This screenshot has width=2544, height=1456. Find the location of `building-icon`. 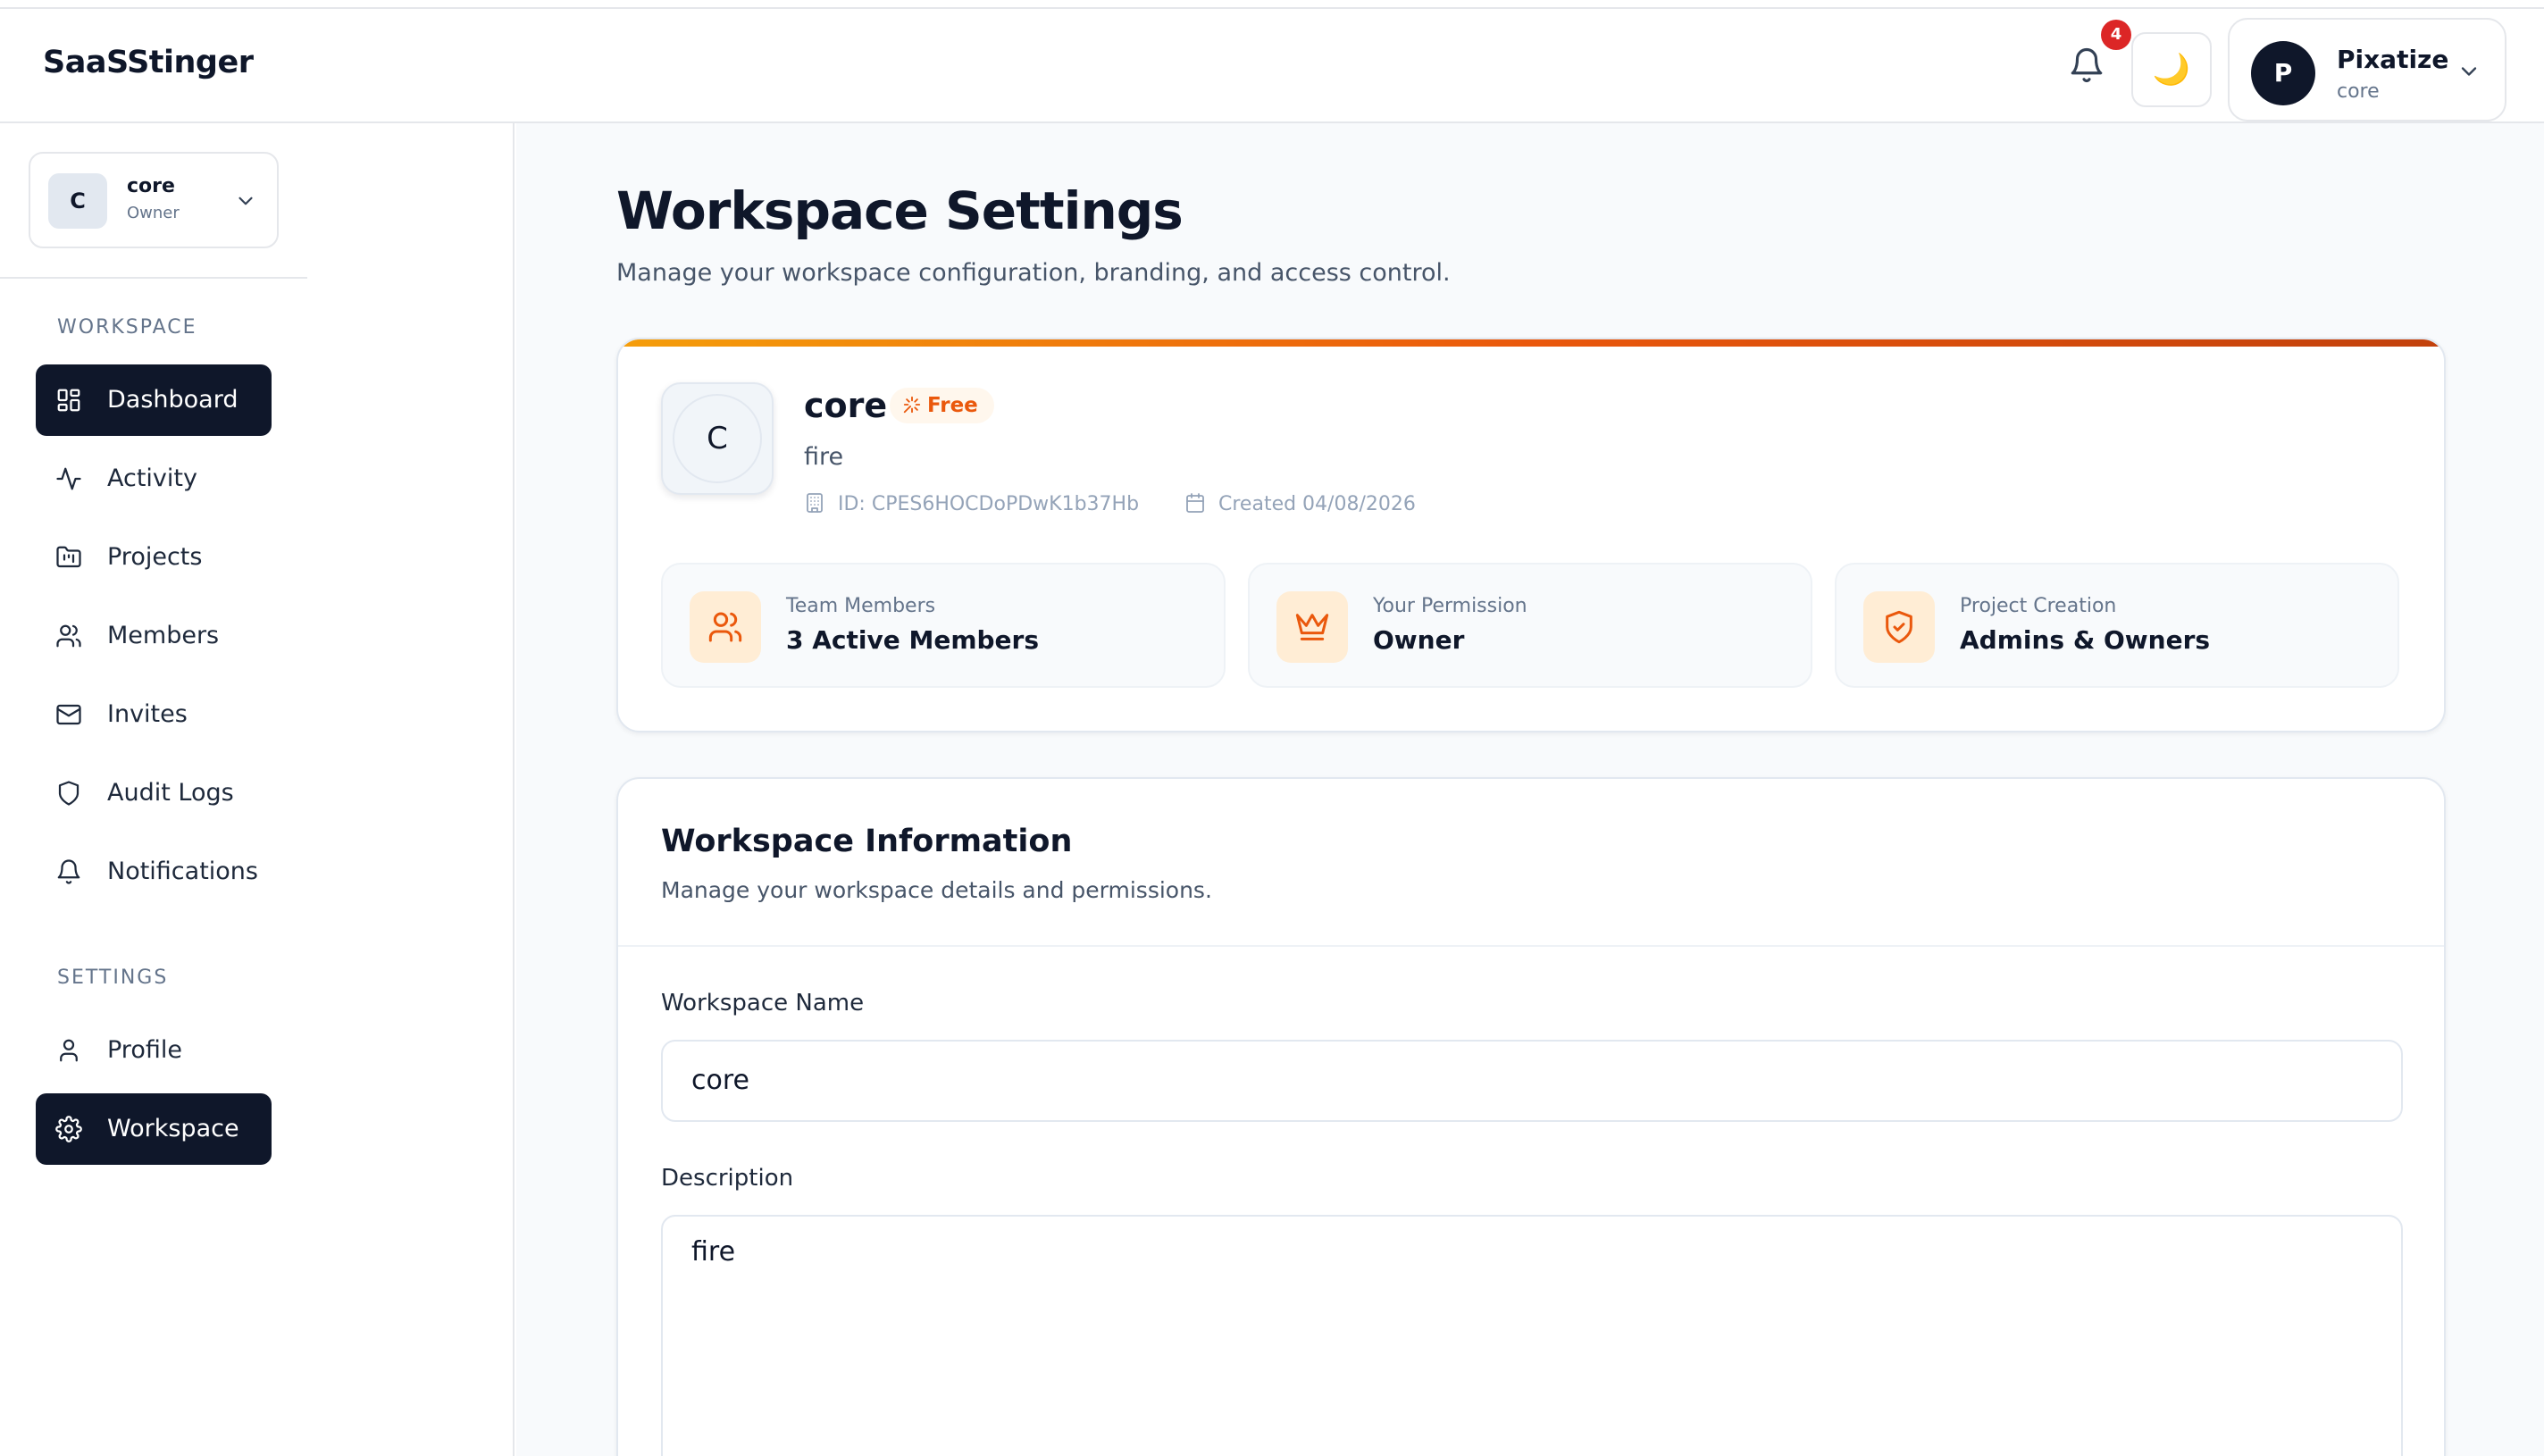

building-icon is located at coordinates (815, 503).